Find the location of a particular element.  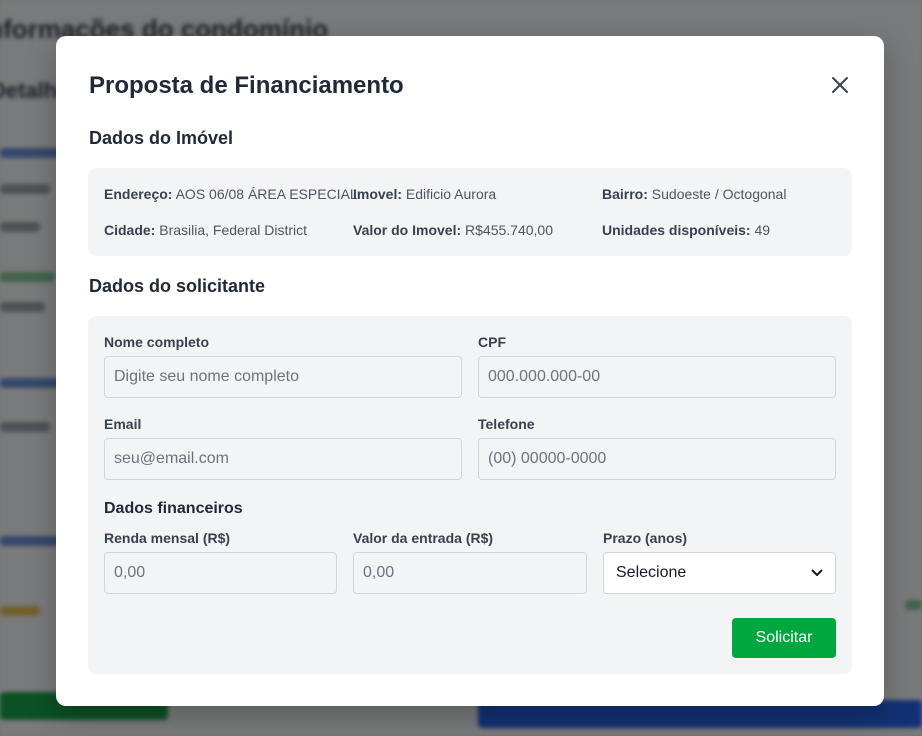

term-select: Selecione is located at coordinates (719, 573).